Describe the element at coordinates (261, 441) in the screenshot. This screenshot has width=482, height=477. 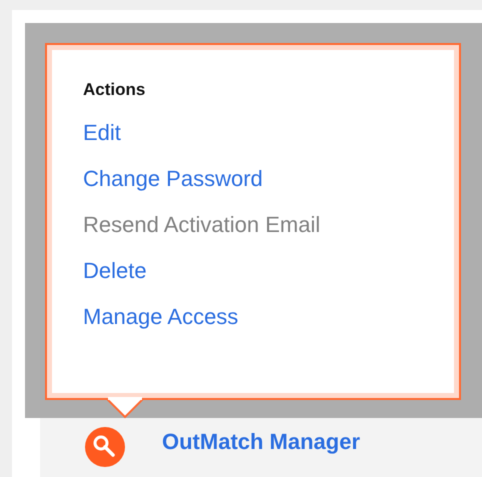
I see `row-link: OutMatch Manager` at that location.